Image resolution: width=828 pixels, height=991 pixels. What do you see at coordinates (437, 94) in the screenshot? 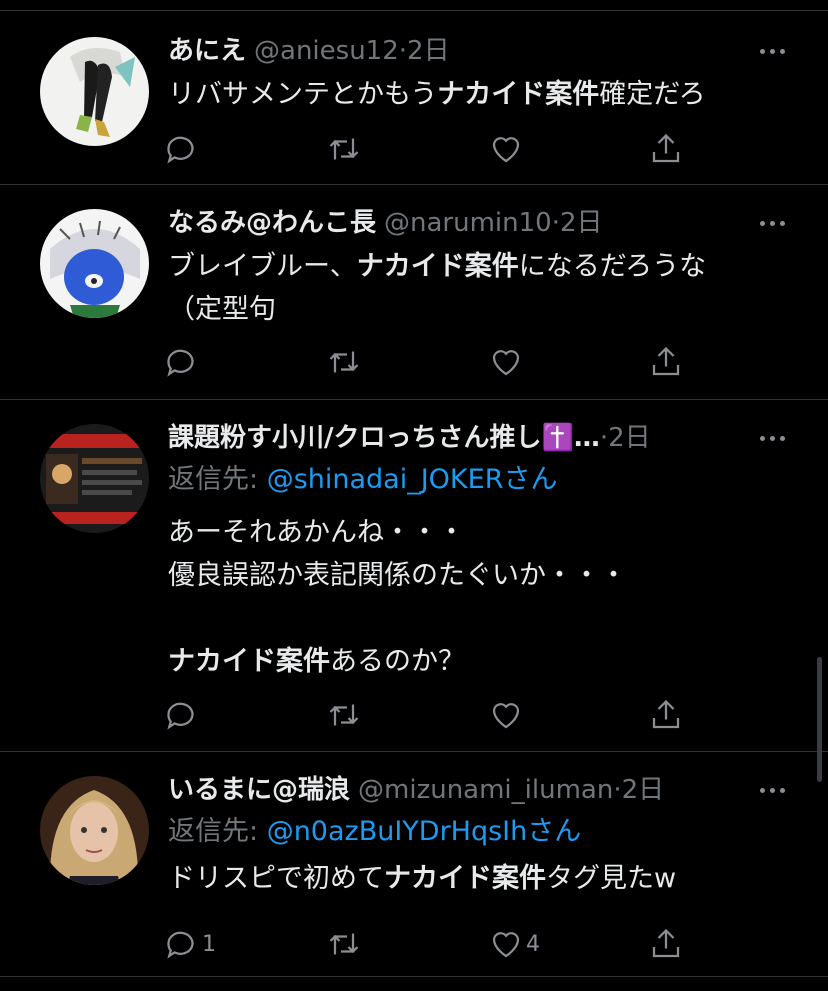
I see `tweet-text: リバサメンテとかもうナカイド案件確定だろ` at bounding box center [437, 94].